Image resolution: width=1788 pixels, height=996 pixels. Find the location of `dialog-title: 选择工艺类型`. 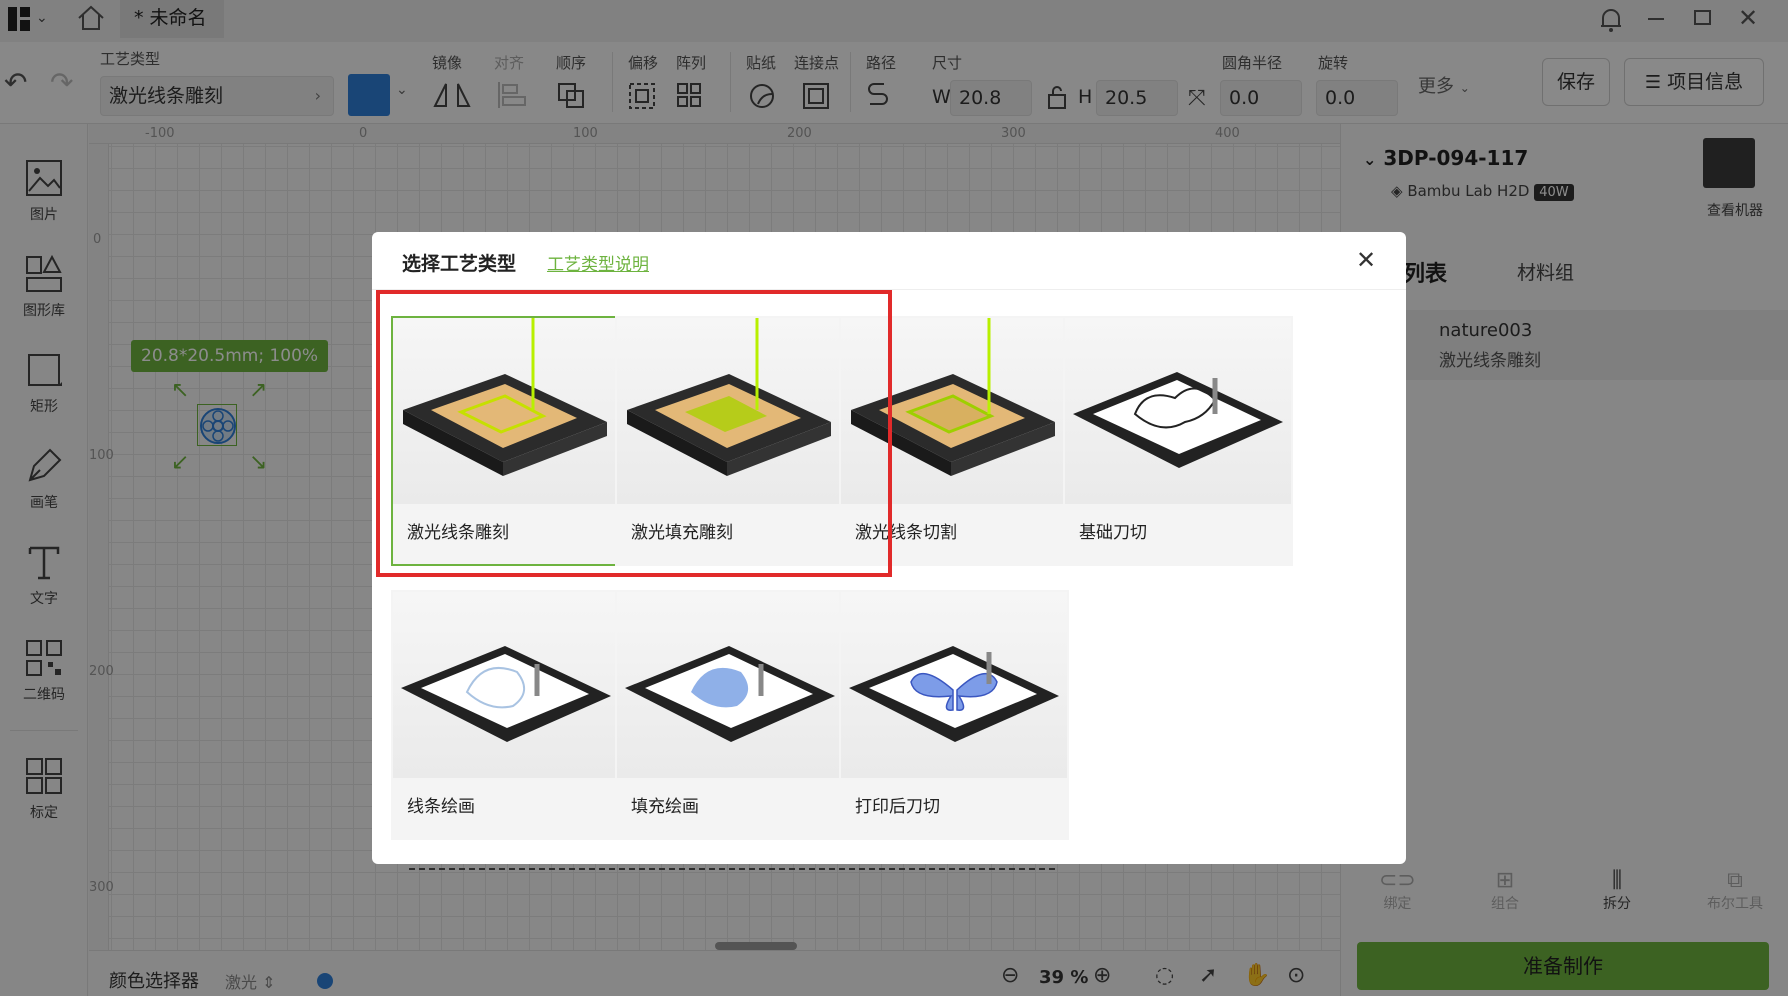

dialog-title: 选择工艺类型 is located at coordinates (459, 264).